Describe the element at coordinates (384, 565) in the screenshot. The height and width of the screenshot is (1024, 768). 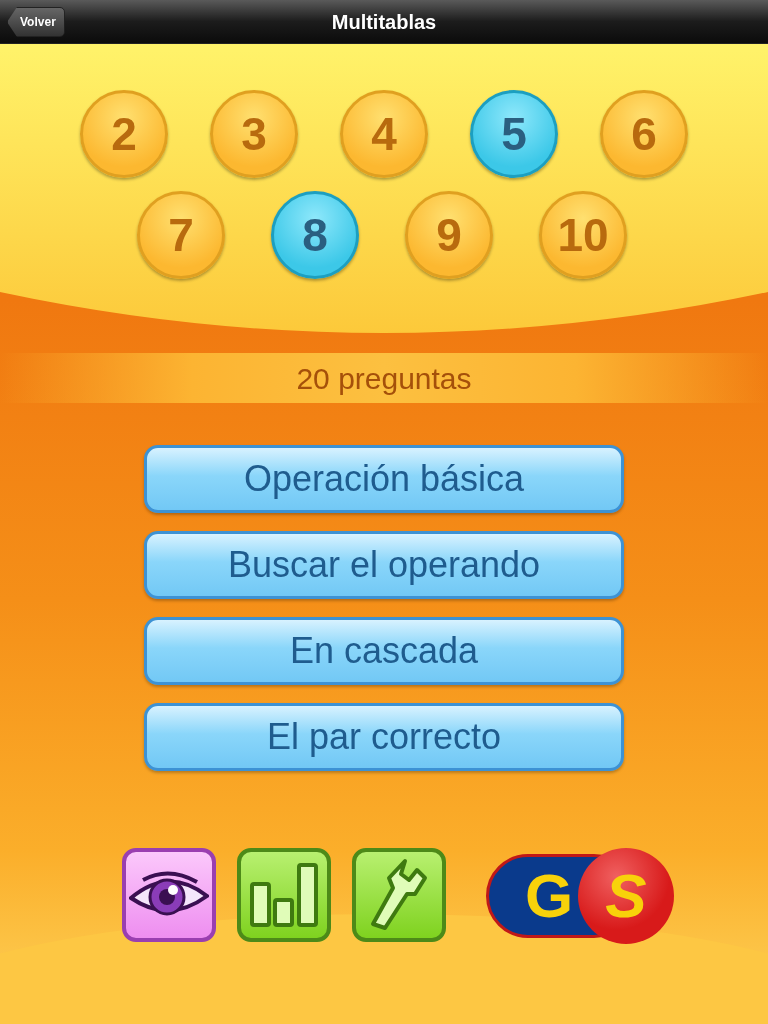
I see `mode-button: Buscar el operando` at that location.